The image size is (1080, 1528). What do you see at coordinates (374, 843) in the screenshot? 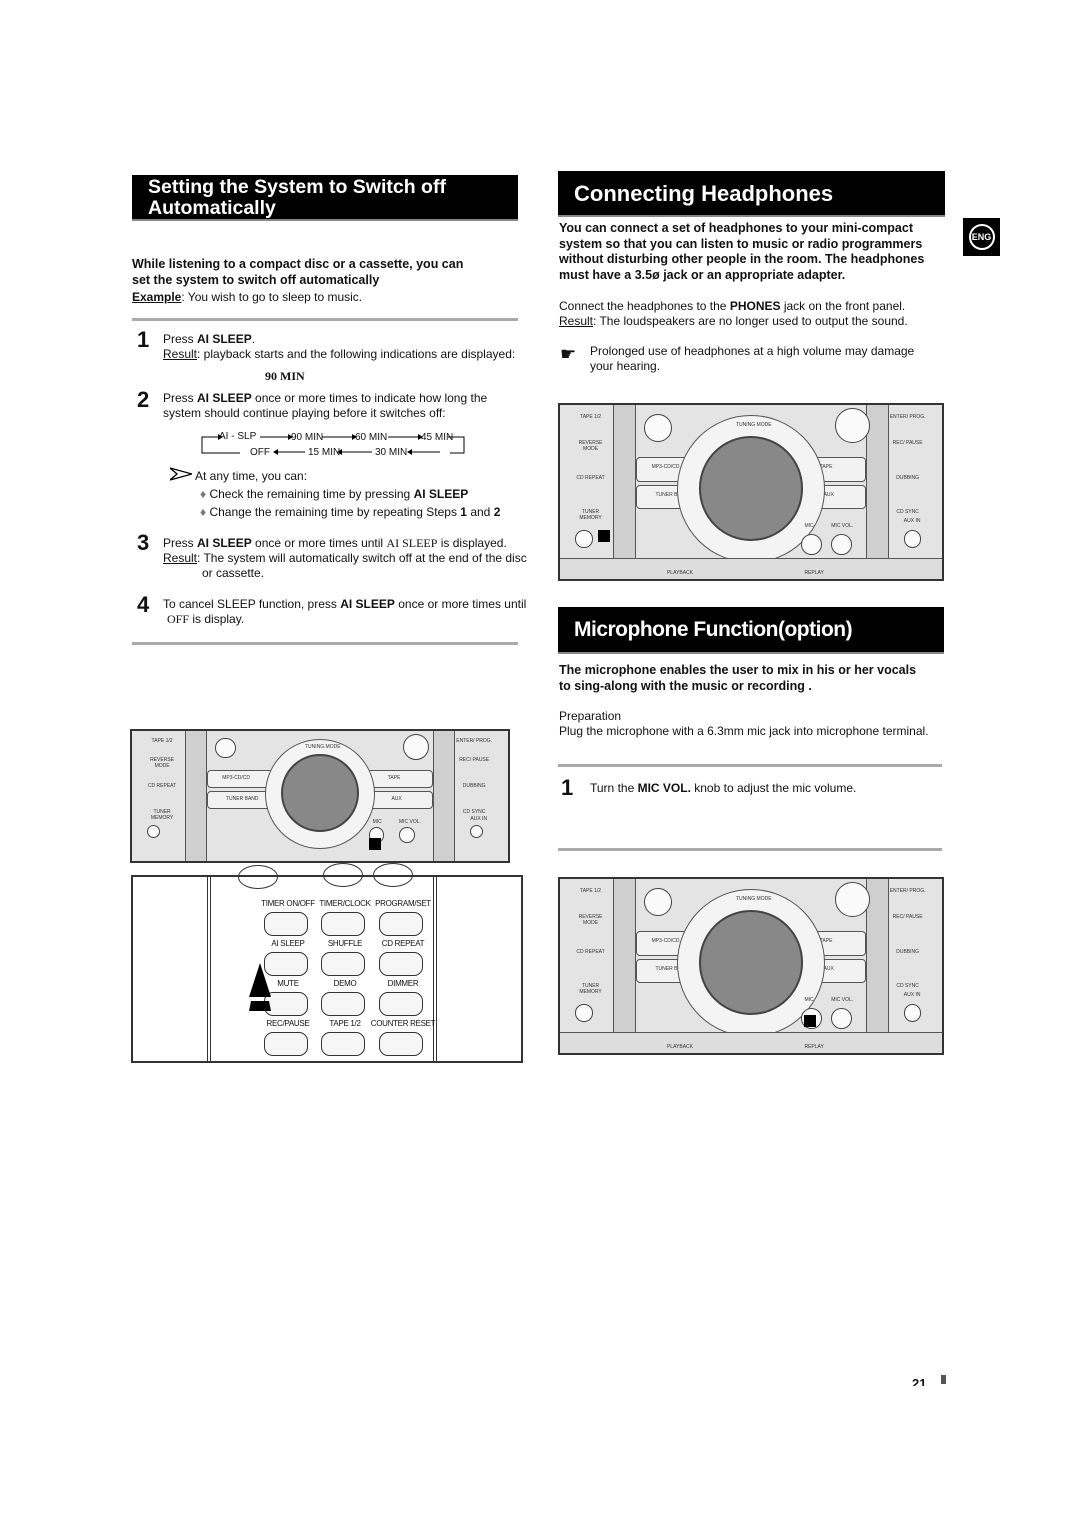
I see `pointer-arrow-icon` at bounding box center [374, 843].